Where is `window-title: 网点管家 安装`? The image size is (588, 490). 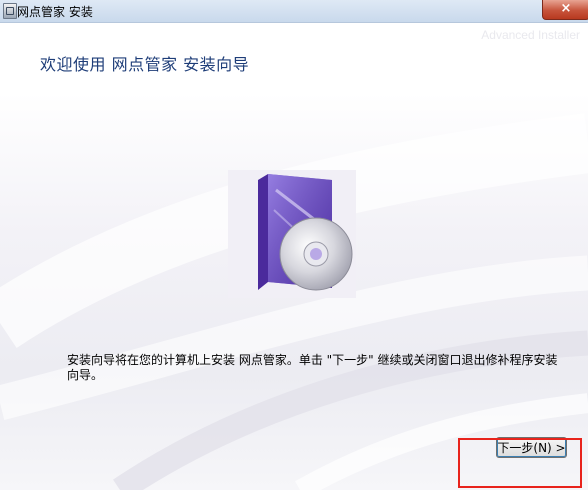 window-title: 网点管家 安装 is located at coordinates (55, 12).